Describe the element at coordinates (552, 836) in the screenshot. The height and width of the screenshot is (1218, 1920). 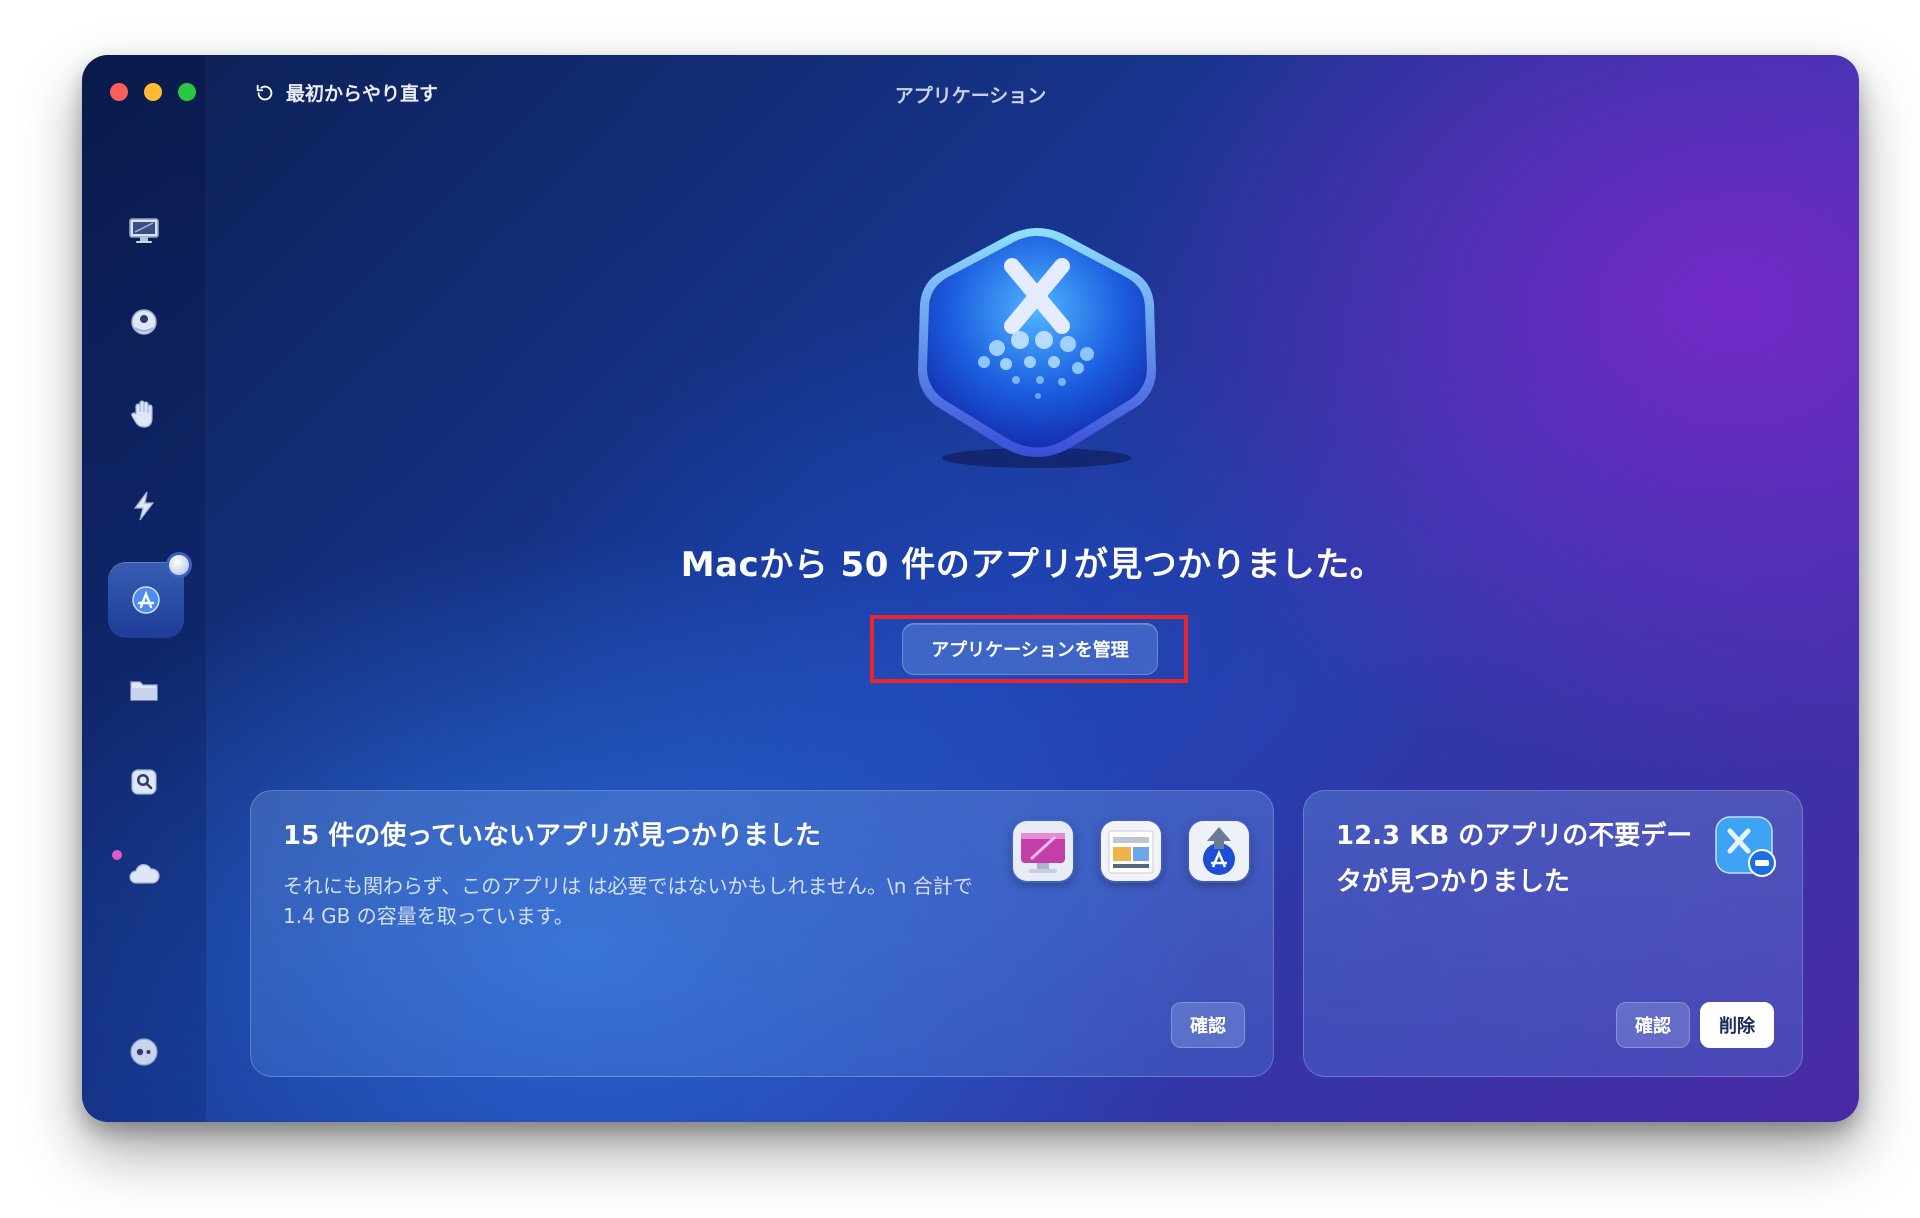
I see `unused-apps-title: 15 件の使っていないアプリが見つかりました` at that location.